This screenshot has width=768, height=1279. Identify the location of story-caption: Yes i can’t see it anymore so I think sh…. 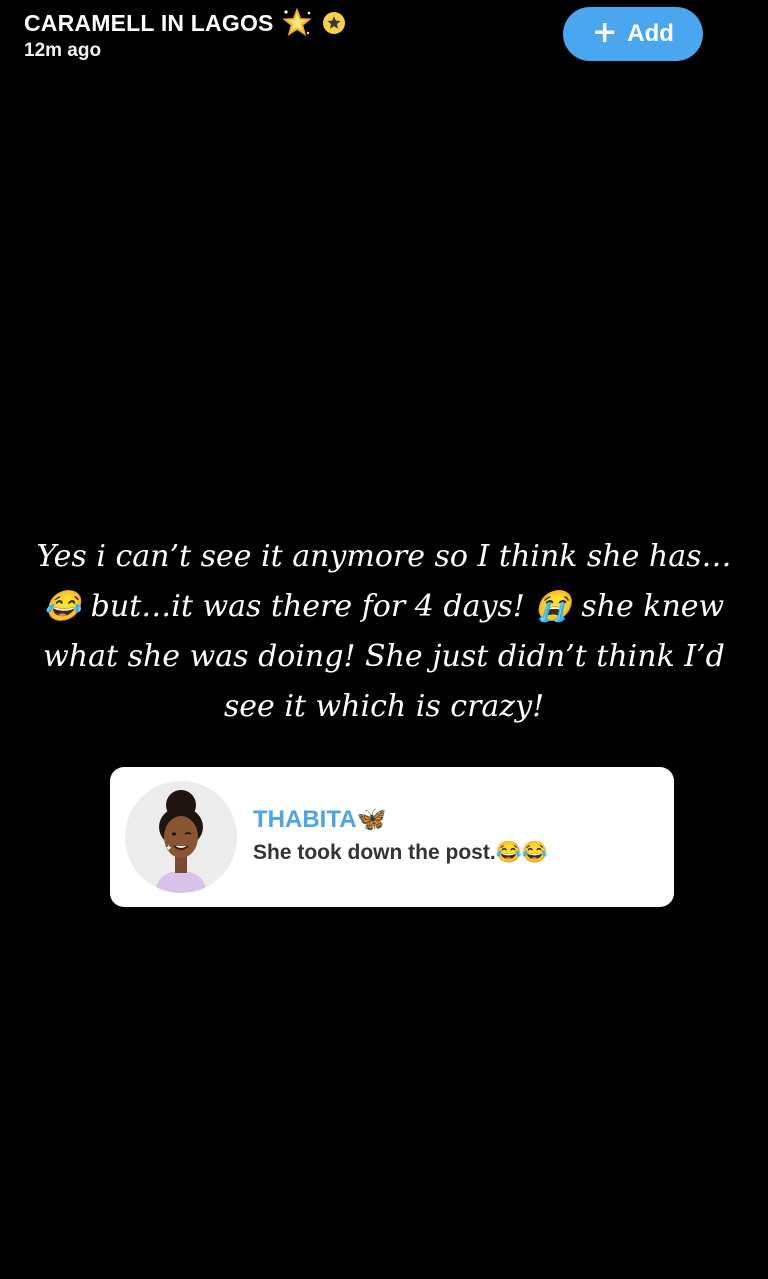
(384, 632).